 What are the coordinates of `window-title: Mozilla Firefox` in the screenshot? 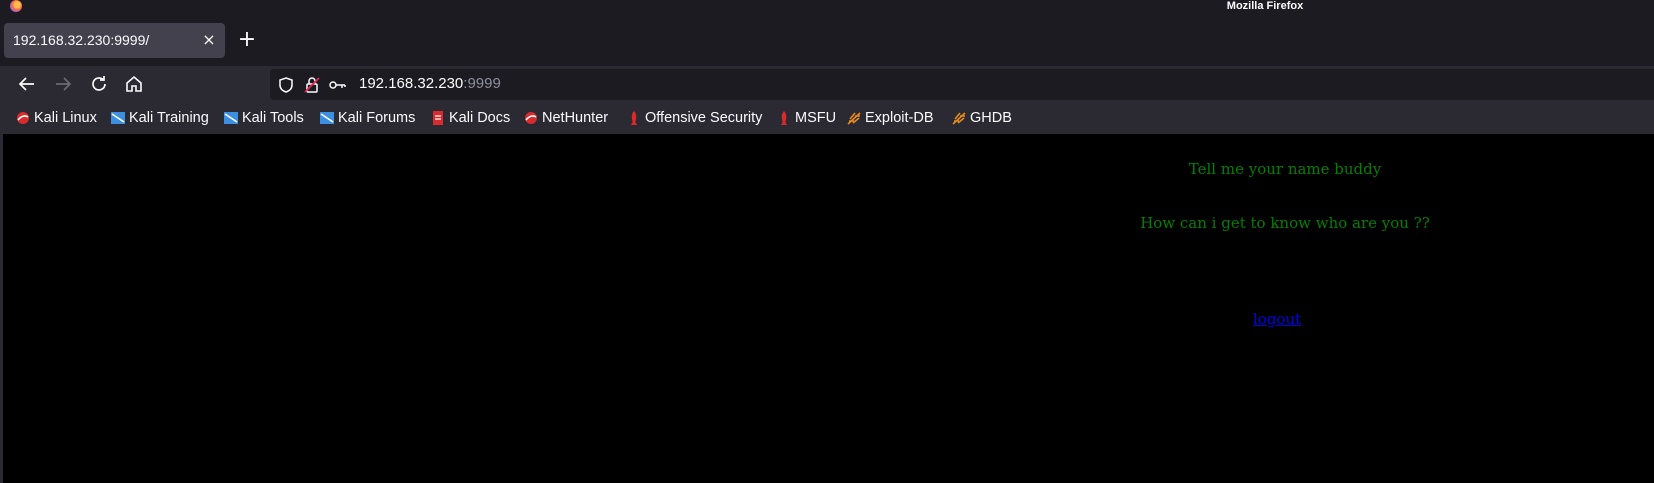 It's located at (1265, 6).